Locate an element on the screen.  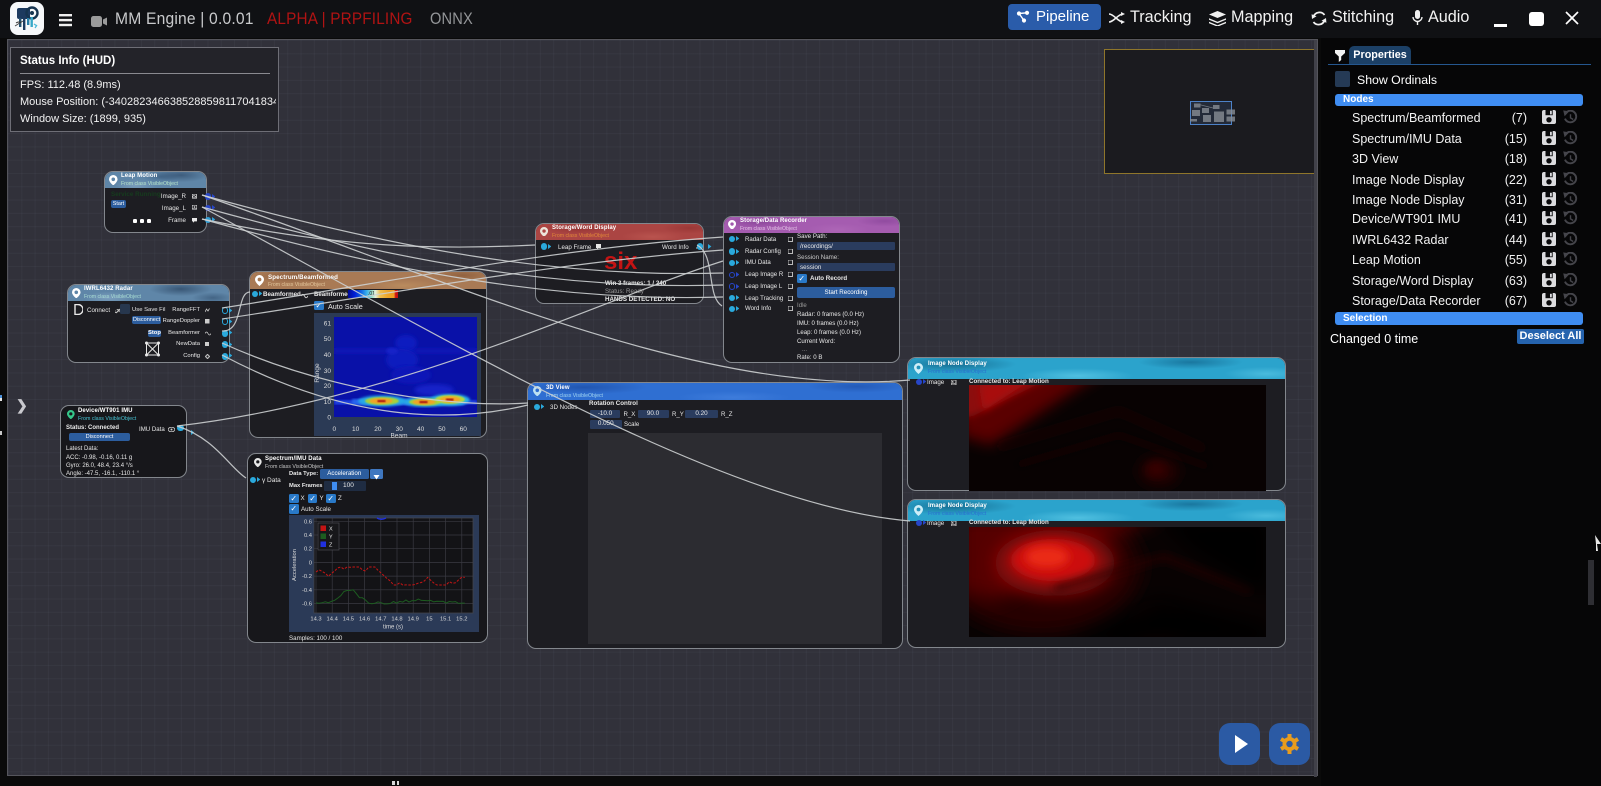
svg-text: 0.6 is located at coordinates (308, 522).